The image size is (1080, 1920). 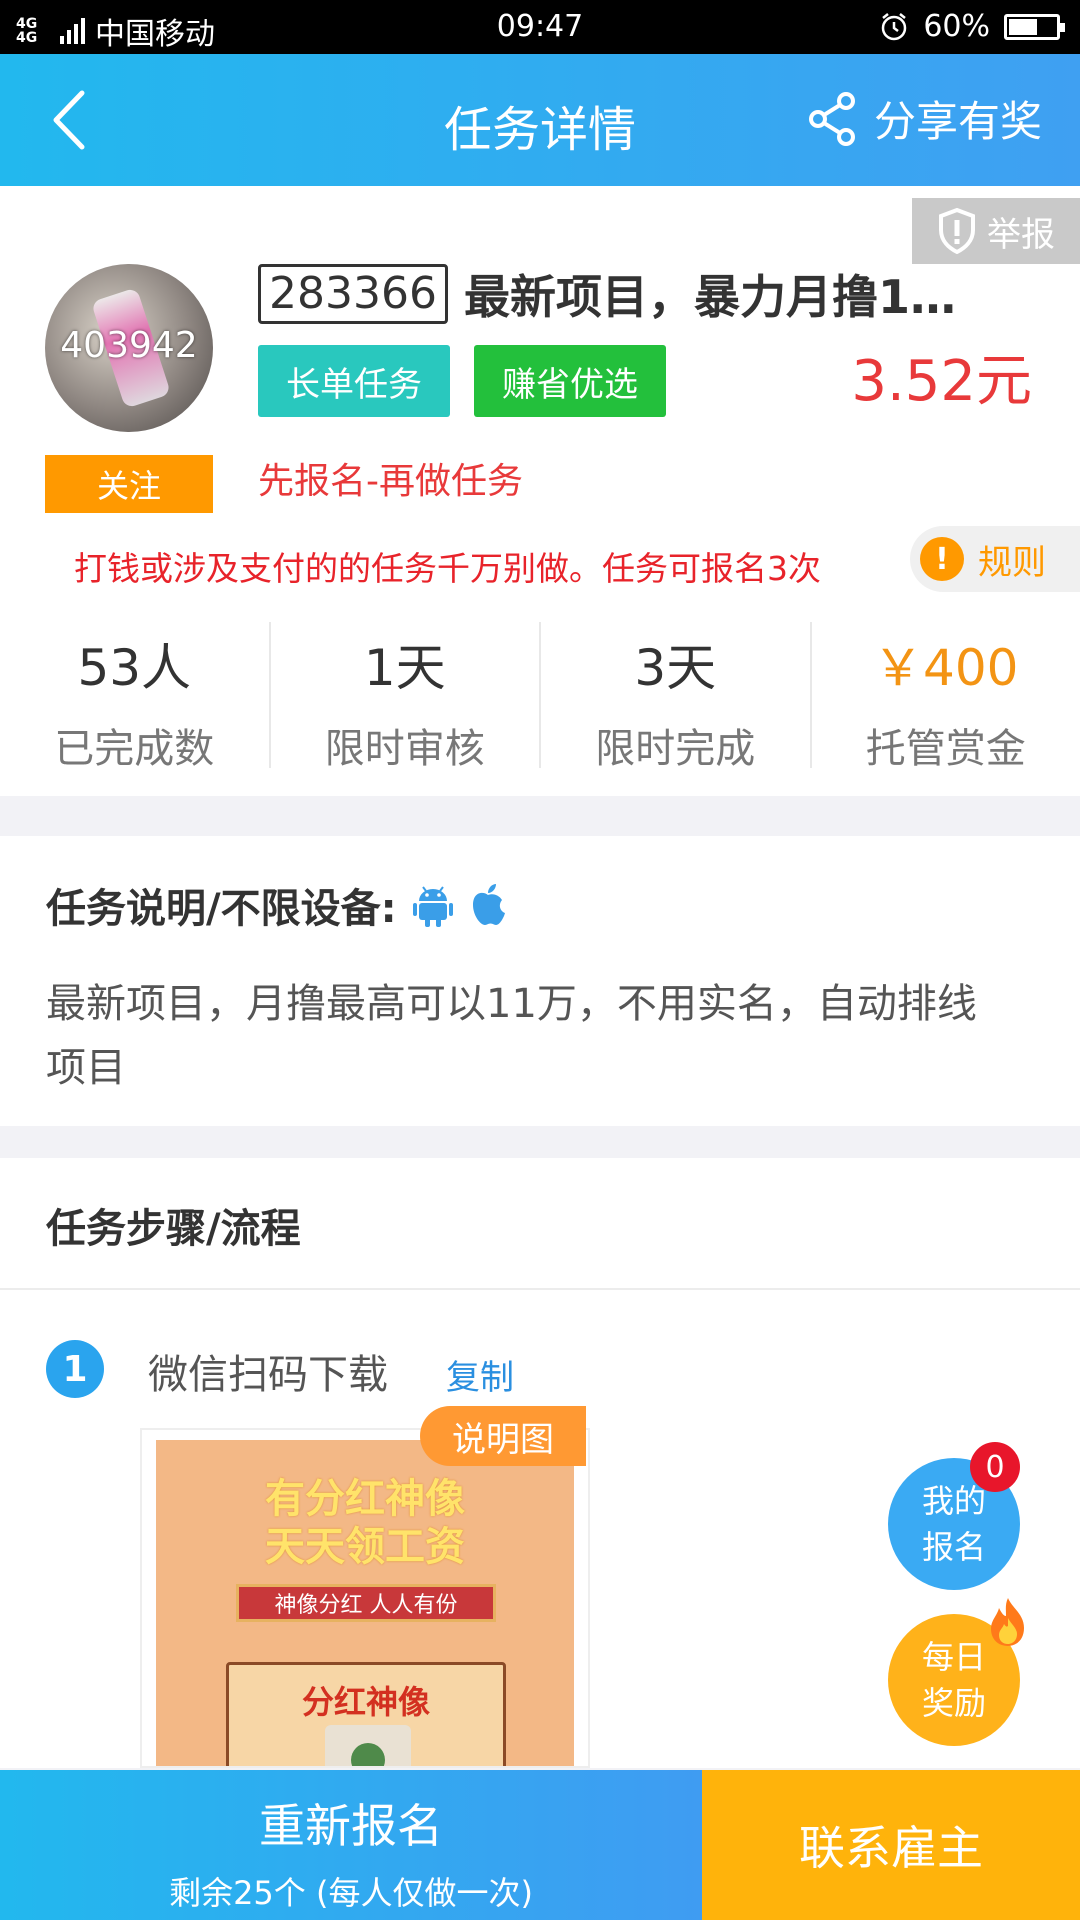 What do you see at coordinates (368, 1745) in the screenshot?
I see `poster-figure` at bounding box center [368, 1745].